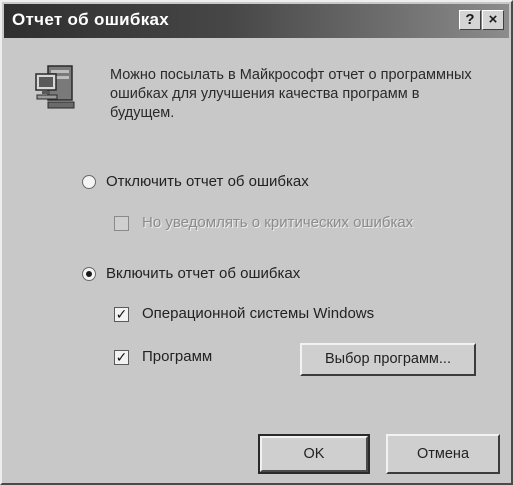 This screenshot has width=513, height=485. Describe the element at coordinates (55, 87) in the screenshot. I see `computer-icon` at that location.